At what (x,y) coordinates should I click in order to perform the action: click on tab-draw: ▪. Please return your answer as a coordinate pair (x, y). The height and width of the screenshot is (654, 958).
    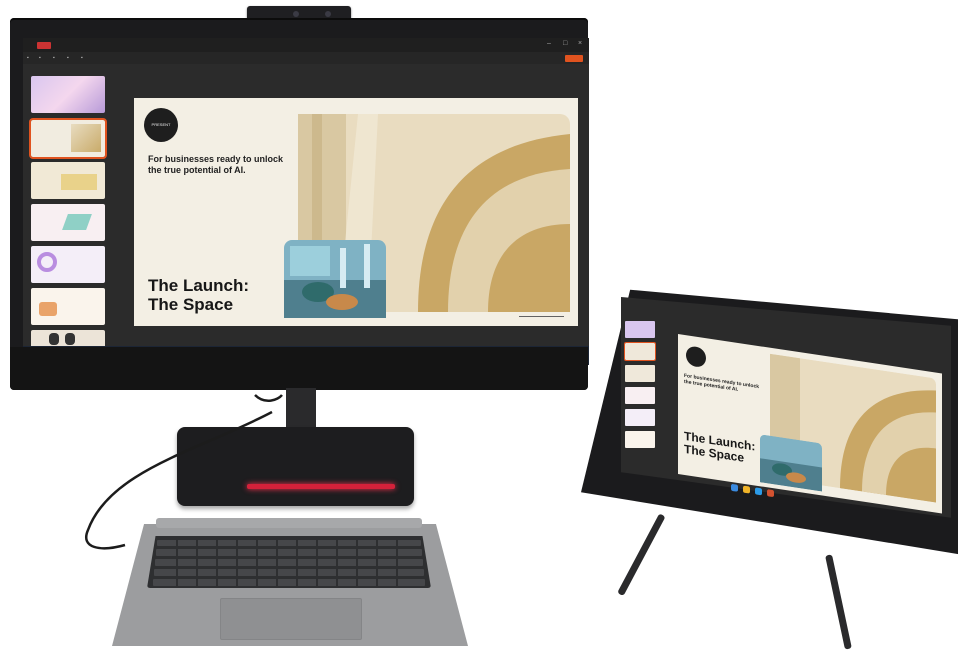
    Looking at the image, I should click on (68, 58).